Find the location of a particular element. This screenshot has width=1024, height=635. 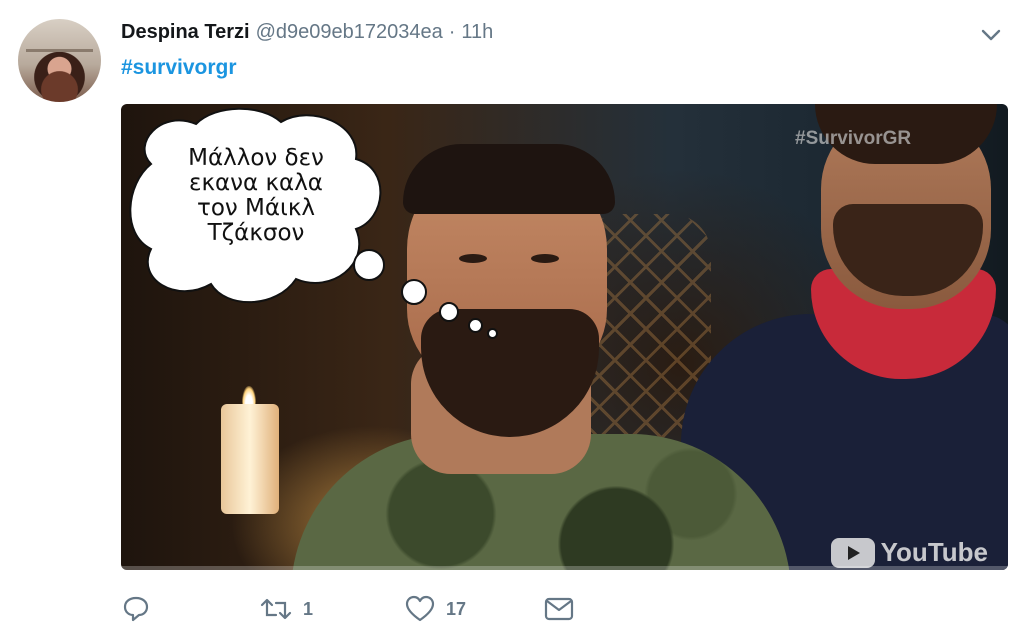

like-count: 17 is located at coordinates (456, 608).